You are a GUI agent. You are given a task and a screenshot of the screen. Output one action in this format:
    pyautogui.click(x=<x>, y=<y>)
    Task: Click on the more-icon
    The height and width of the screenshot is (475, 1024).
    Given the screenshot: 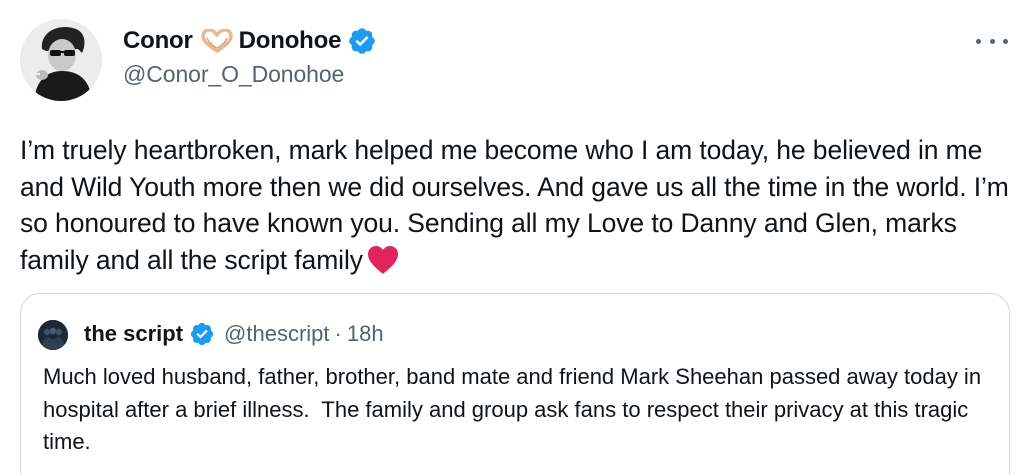 What is the action you would take?
    pyautogui.click(x=992, y=41)
    